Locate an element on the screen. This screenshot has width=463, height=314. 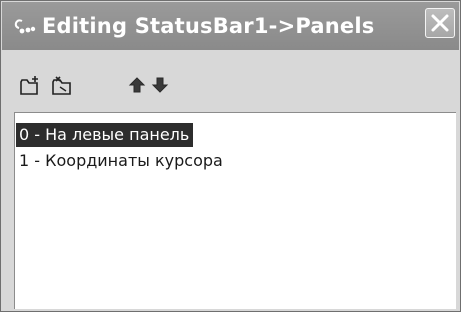
close-icon is located at coordinates (440, 23).